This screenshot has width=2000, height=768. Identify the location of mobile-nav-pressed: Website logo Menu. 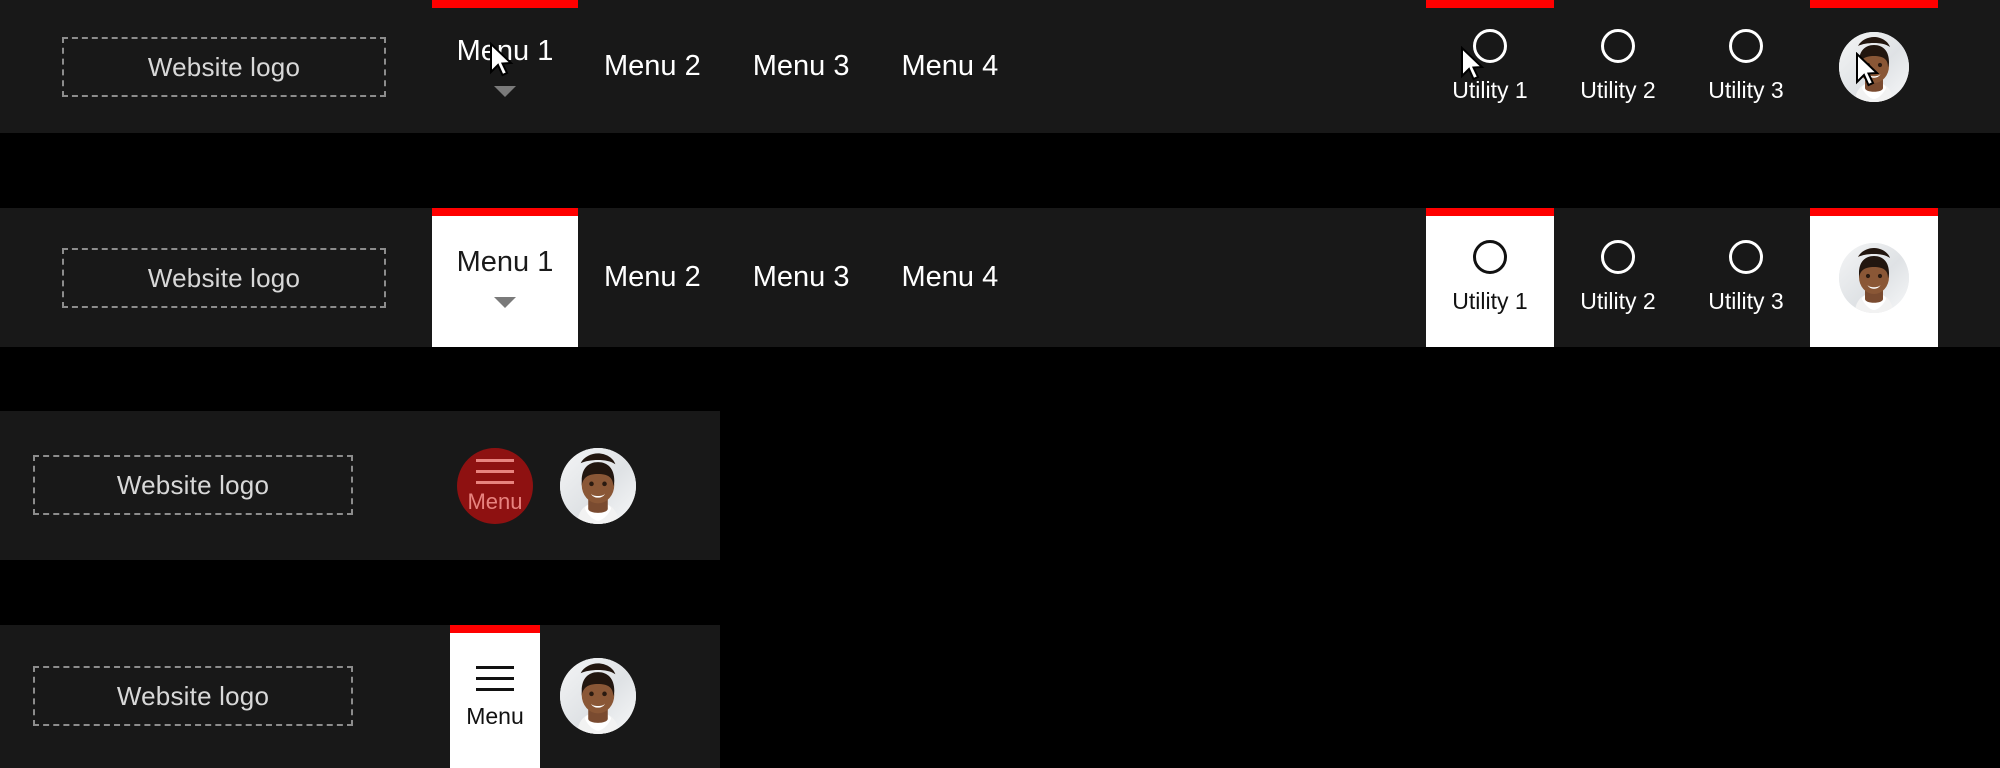
(360, 485).